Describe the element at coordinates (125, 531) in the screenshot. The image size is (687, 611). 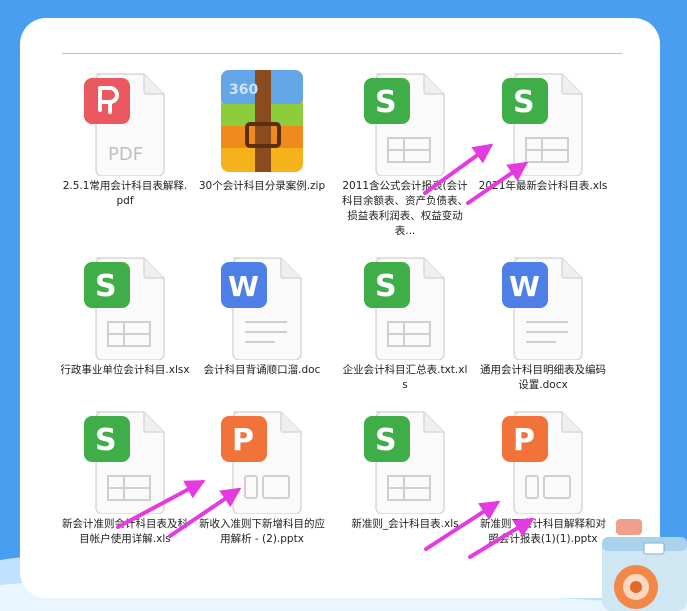
I see `file-name-label: 新会计准则会计科目表及科目帐户使用详解.xls` at that location.